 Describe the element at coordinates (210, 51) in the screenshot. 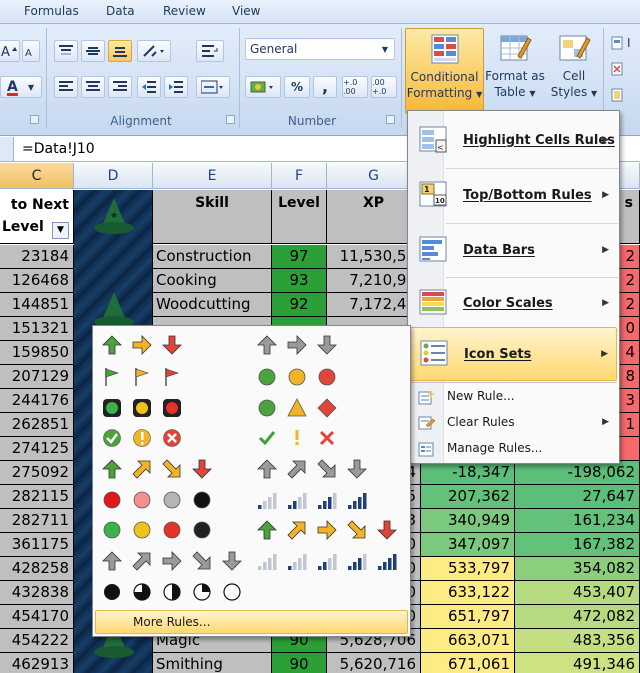

I see `wrap-text-button` at that location.